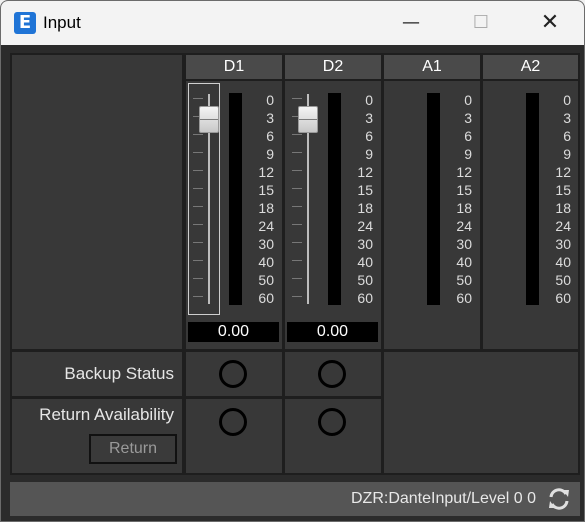 The width and height of the screenshot is (585, 522). I want to click on channel-strip-d1: 0 3 6 9 12 15 18 24 30 40 50 60 0.00, so click(234, 215).